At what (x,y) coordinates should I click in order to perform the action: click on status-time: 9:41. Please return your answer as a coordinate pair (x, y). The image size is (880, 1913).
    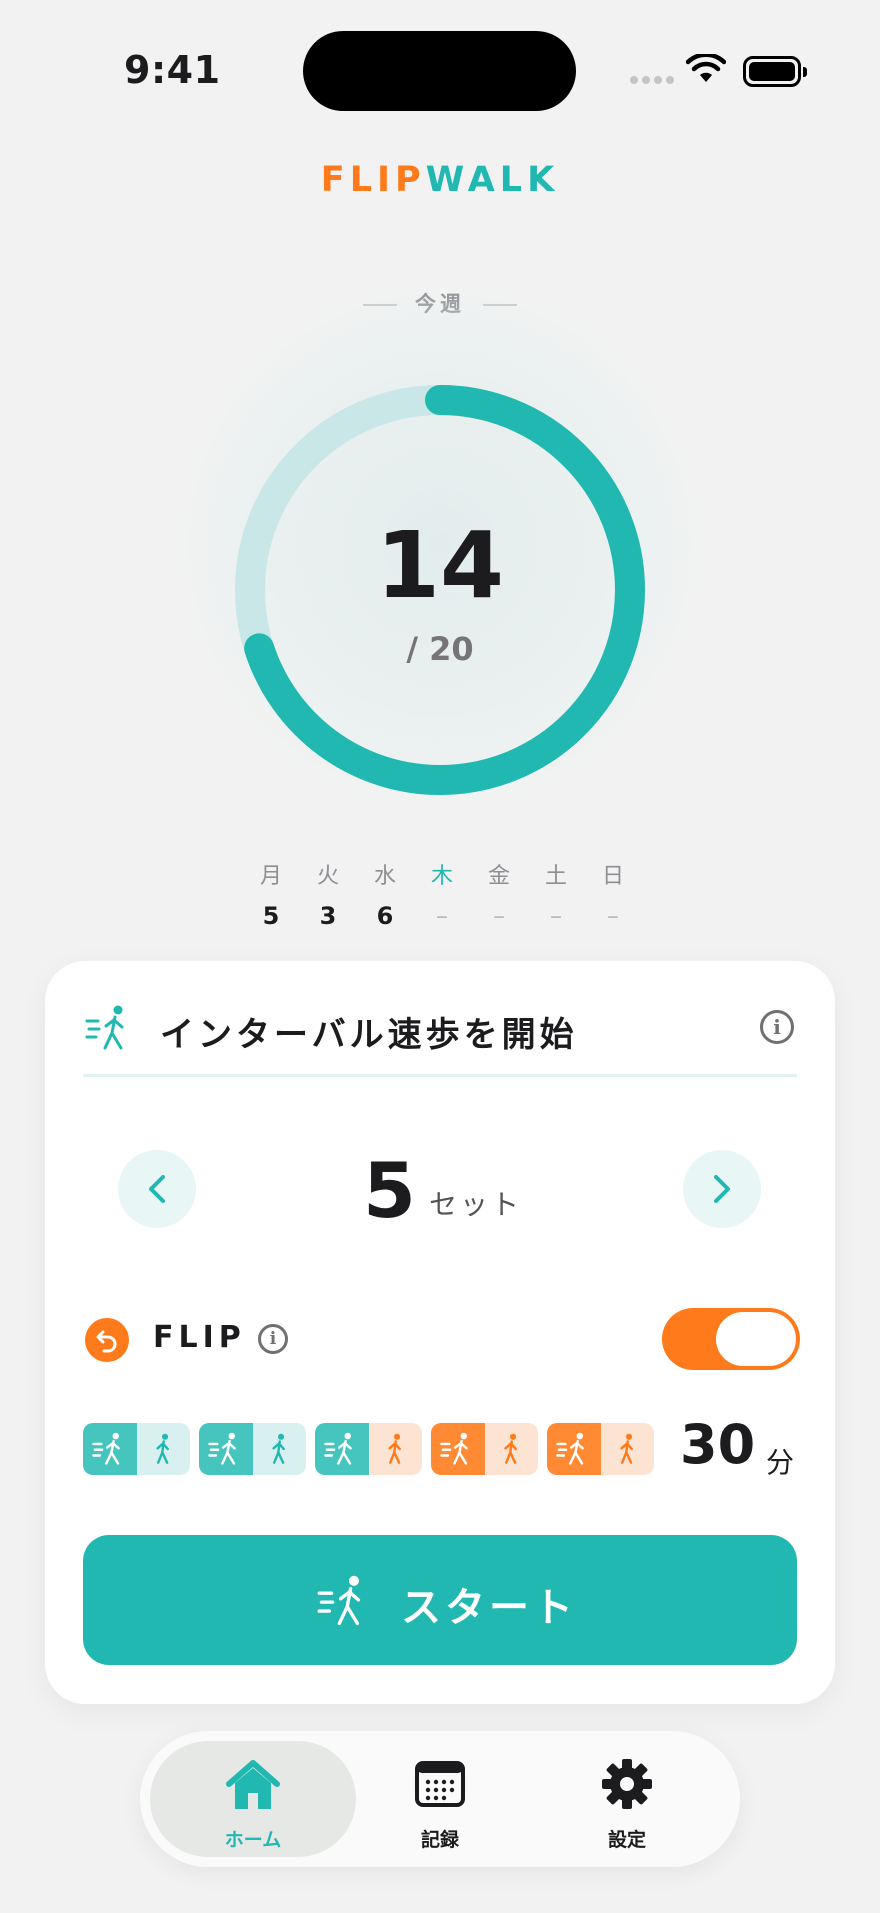
    Looking at the image, I should click on (172, 70).